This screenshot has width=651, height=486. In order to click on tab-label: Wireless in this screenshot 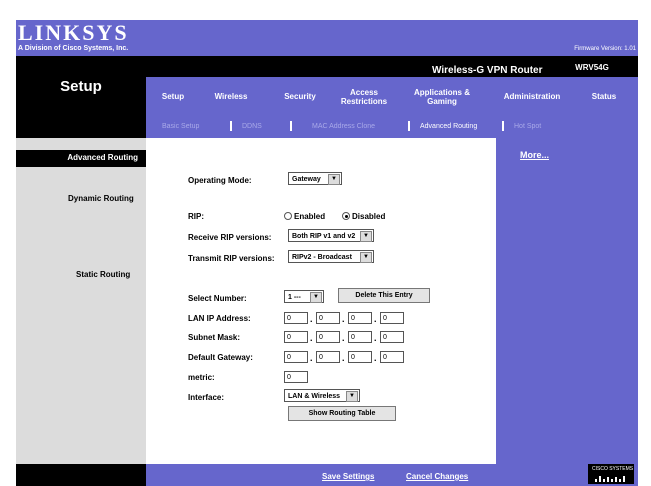, I will do `click(231, 96)`.